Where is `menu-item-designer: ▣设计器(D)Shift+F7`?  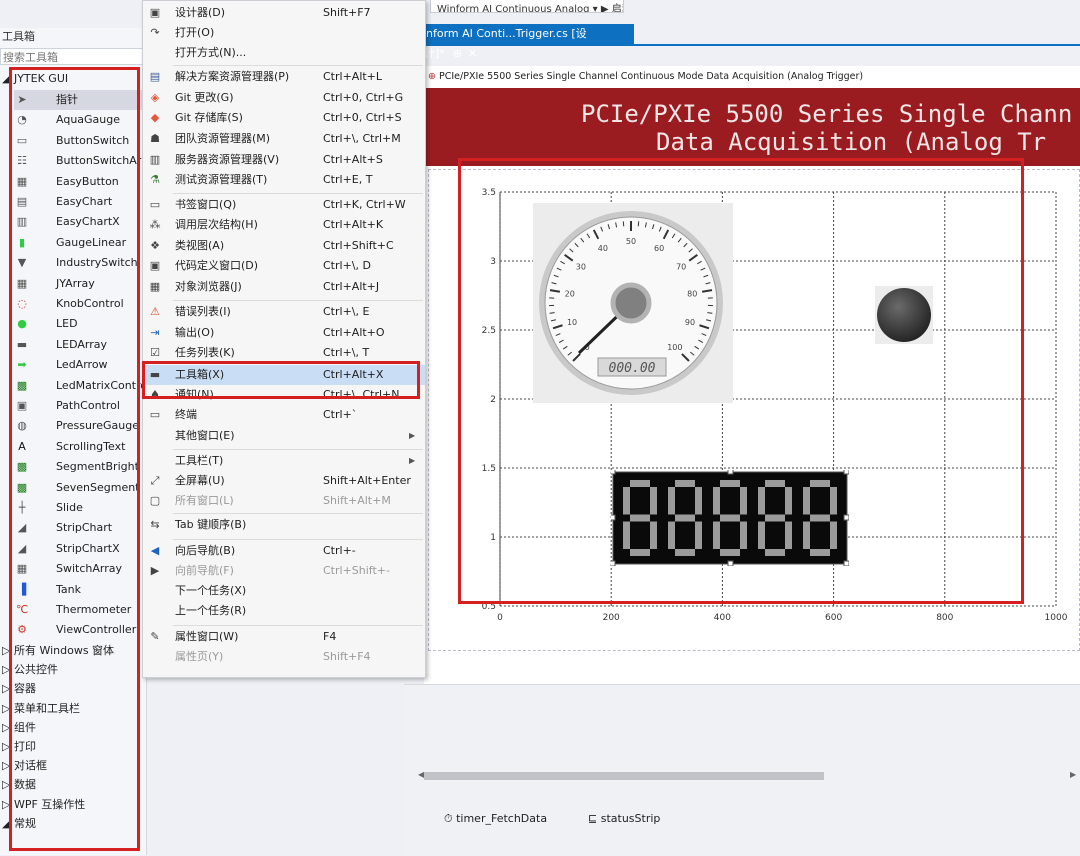 menu-item-designer: ▣设计器(D)Shift+F7 is located at coordinates (284, 13).